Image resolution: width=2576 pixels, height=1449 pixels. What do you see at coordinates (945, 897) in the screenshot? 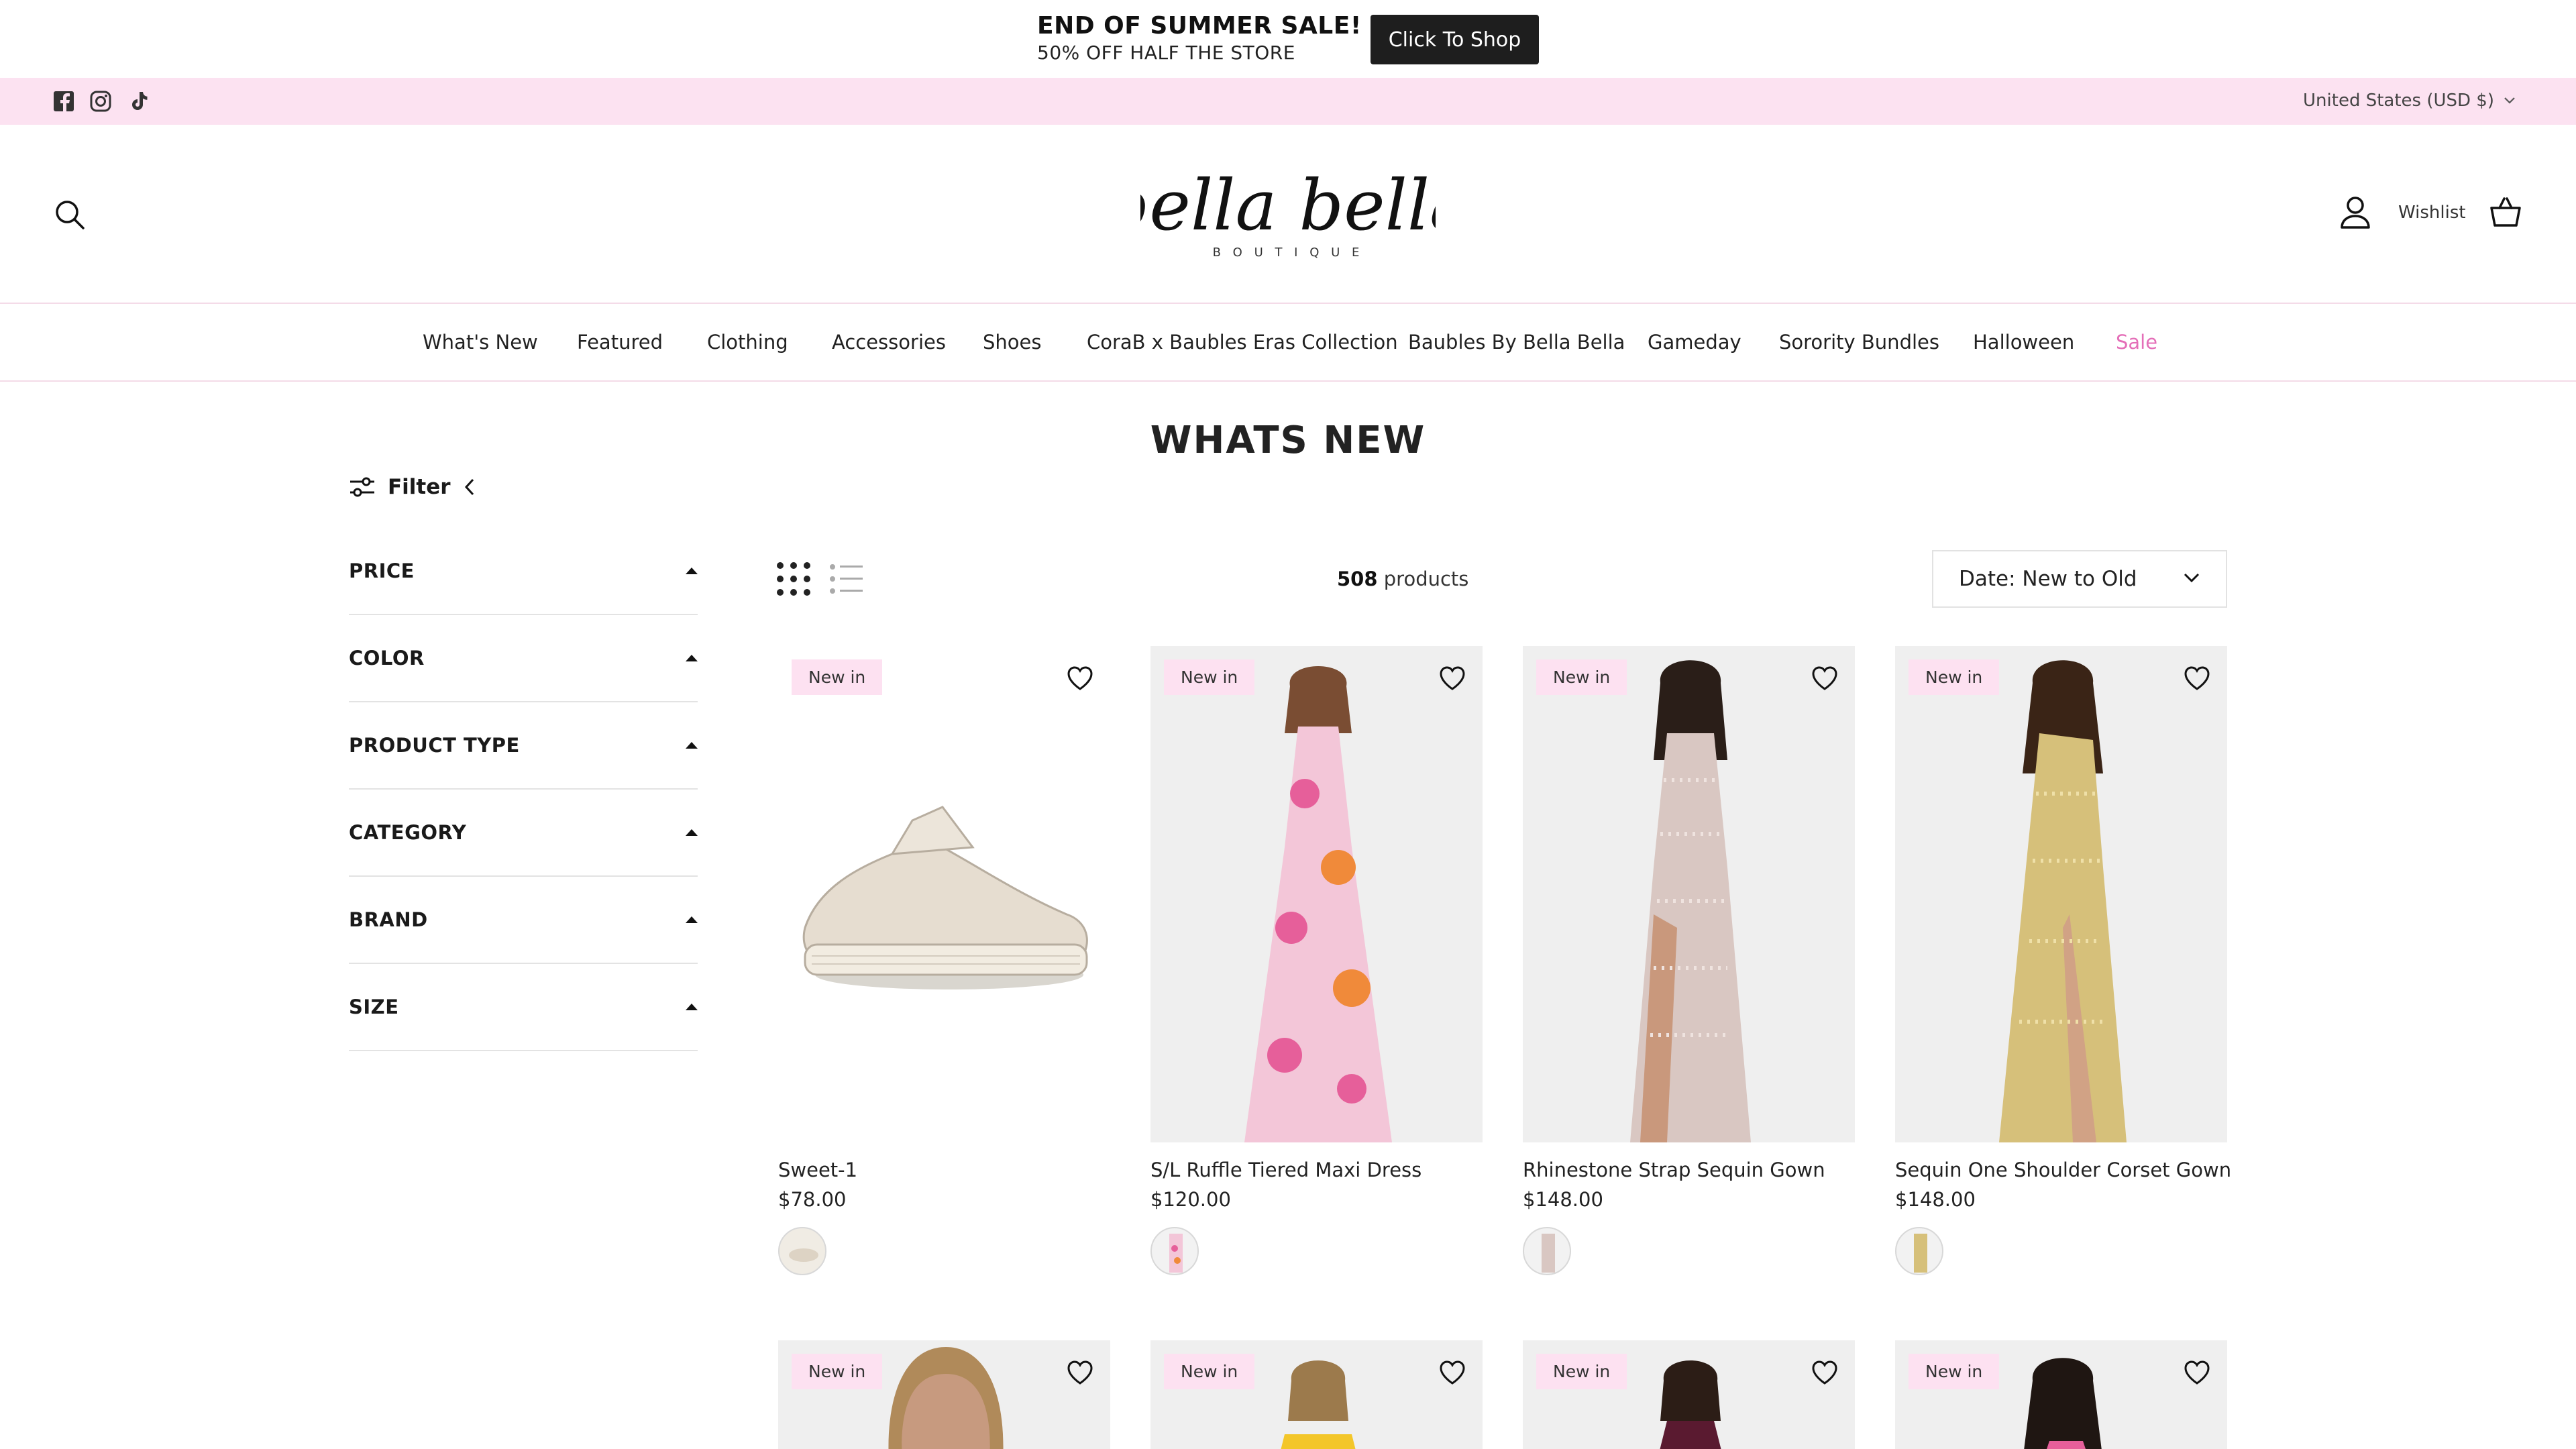
I see `sneaker-image` at bounding box center [945, 897].